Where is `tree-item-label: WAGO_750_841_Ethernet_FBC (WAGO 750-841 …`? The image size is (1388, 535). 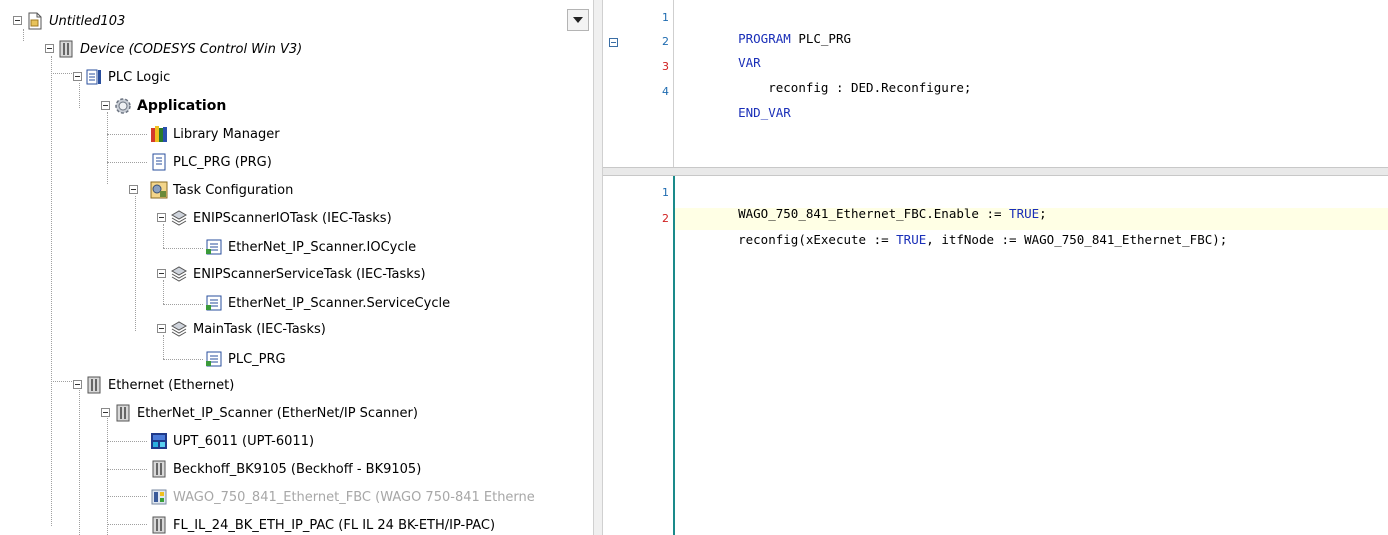 tree-item-label: WAGO_750_841_Ethernet_FBC (WAGO 750-841 … is located at coordinates (354, 497).